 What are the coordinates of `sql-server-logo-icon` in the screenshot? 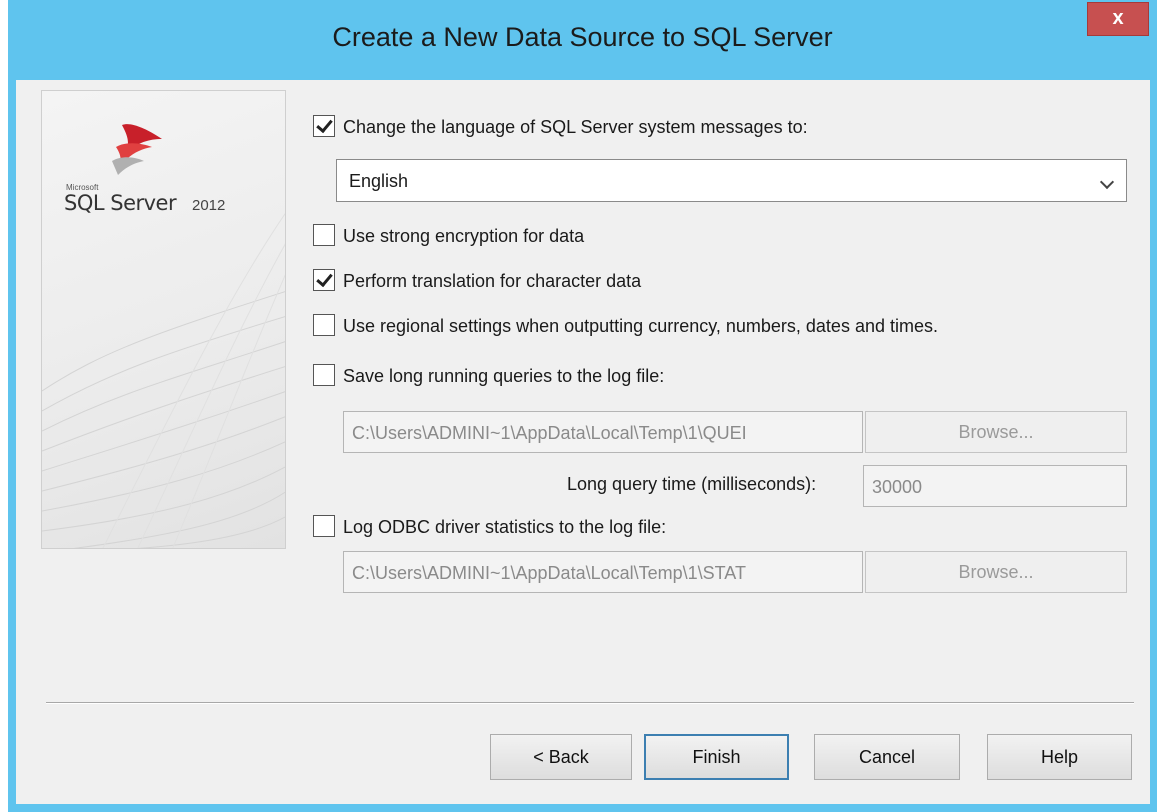 It's located at (137, 149).